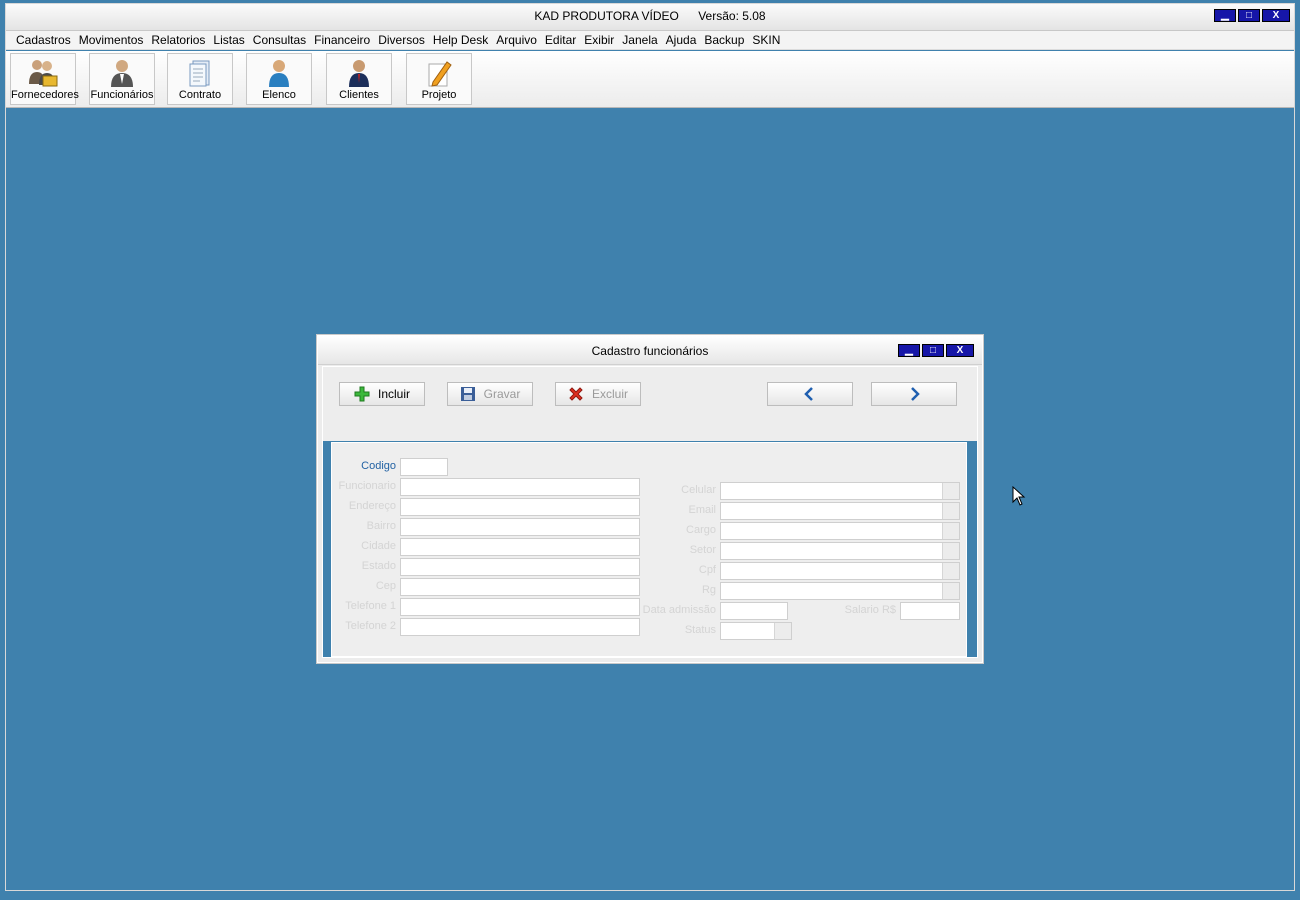 Image resolution: width=1300 pixels, height=900 pixels. I want to click on setor-select, so click(840, 551).